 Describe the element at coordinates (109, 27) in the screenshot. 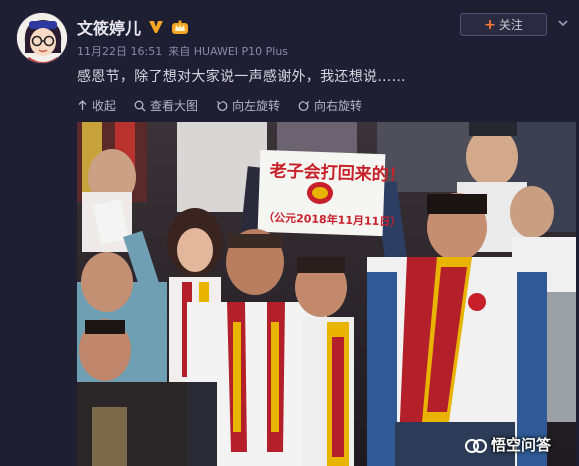

I see `username: 文筱婷儿` at that location.